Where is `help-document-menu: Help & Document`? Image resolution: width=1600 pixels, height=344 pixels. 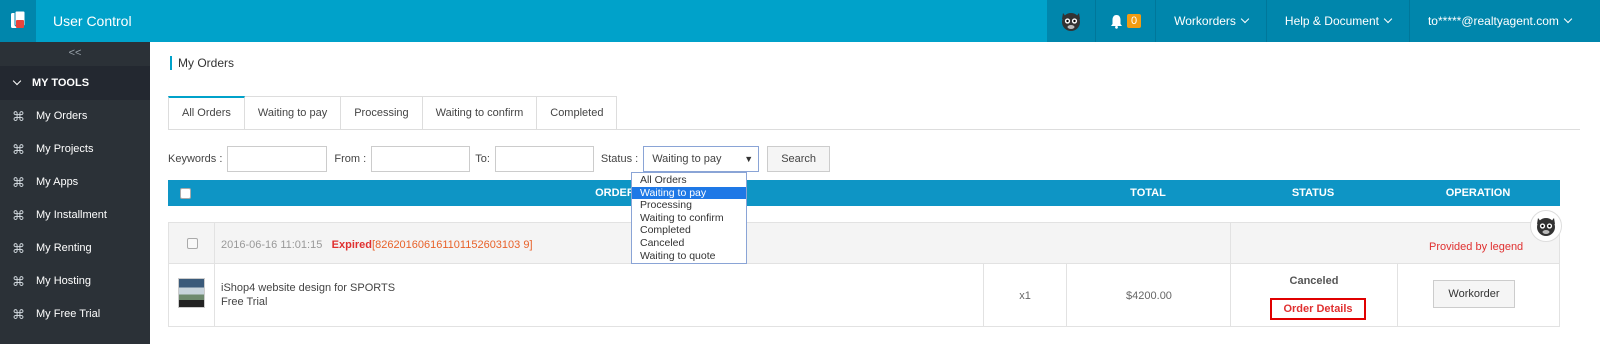 help-document-menu: Help & Document is located at coordinates (1337, 21).